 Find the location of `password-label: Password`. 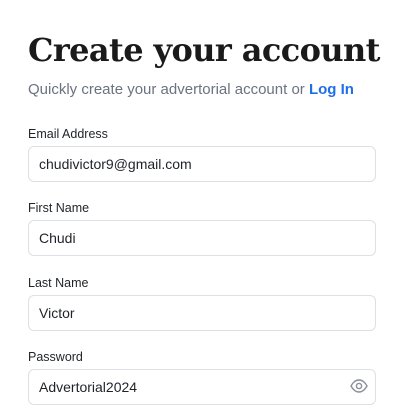

password-label: Password is located at coordinates (55, 357).